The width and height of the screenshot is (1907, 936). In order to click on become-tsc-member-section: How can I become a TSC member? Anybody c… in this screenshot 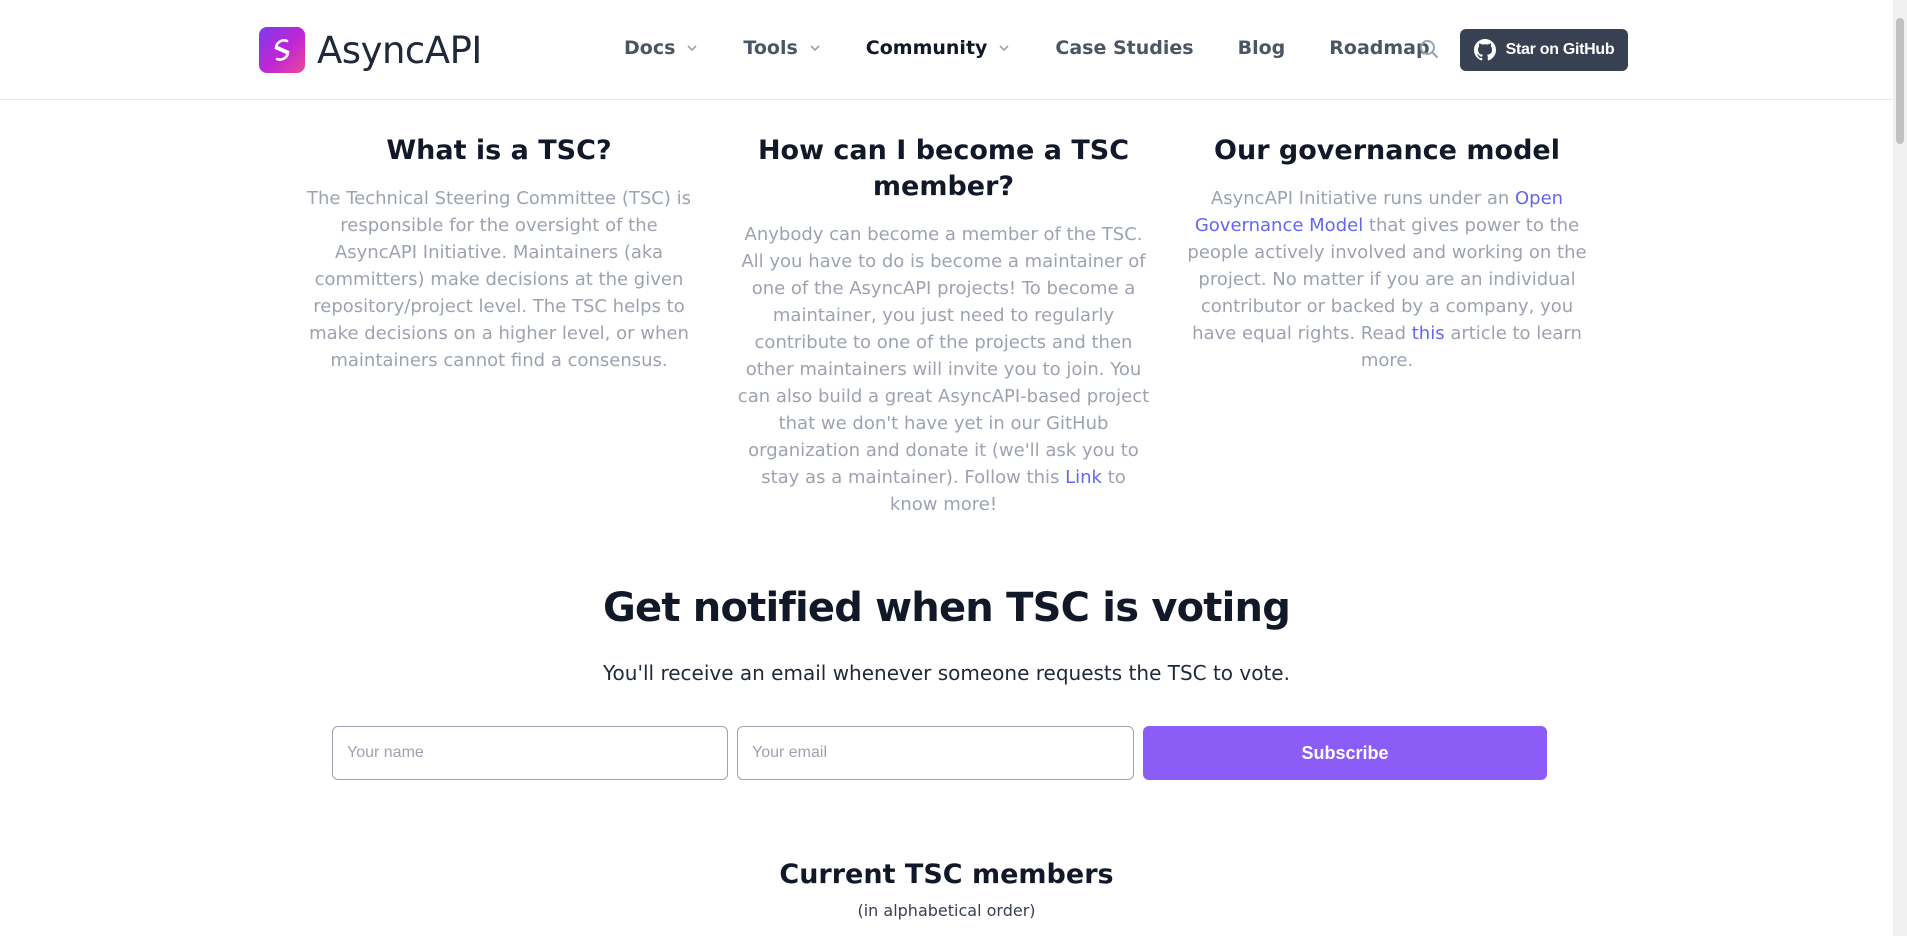, I will do `click(943, 325)`.